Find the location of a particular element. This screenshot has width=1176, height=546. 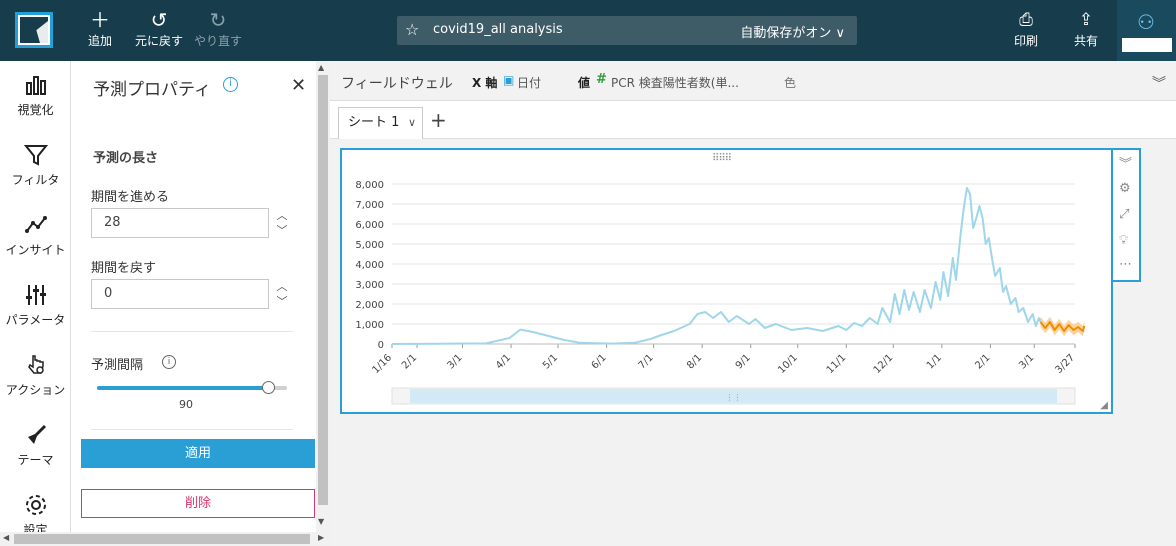

rail-item-visualize: 視覚化 is located at coordinates (35, 95).